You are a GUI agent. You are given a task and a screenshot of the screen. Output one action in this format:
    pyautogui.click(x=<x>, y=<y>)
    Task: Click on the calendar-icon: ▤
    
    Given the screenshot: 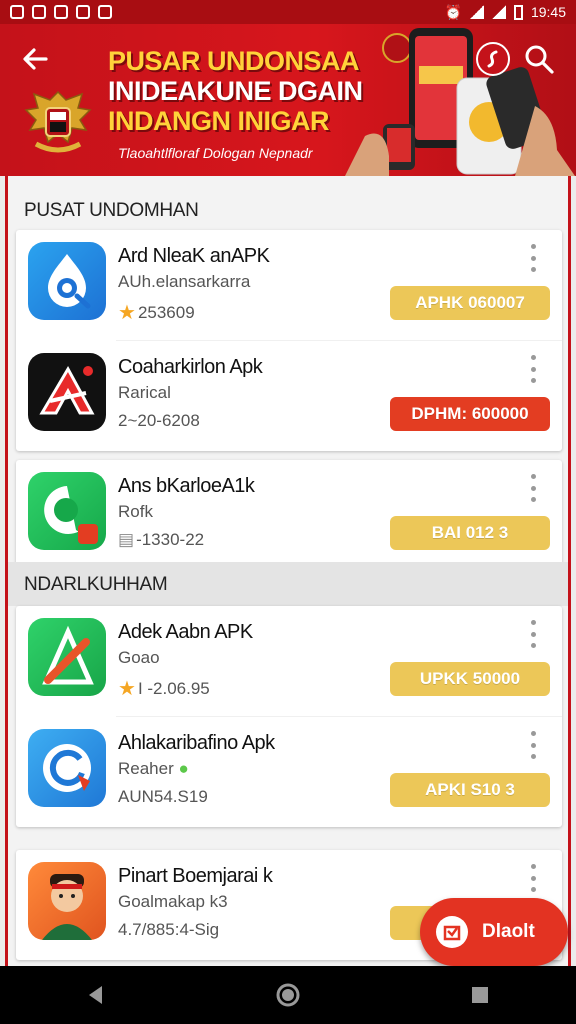 What is the action you would take?
    pyautogui.click(x=126, y=539)
    